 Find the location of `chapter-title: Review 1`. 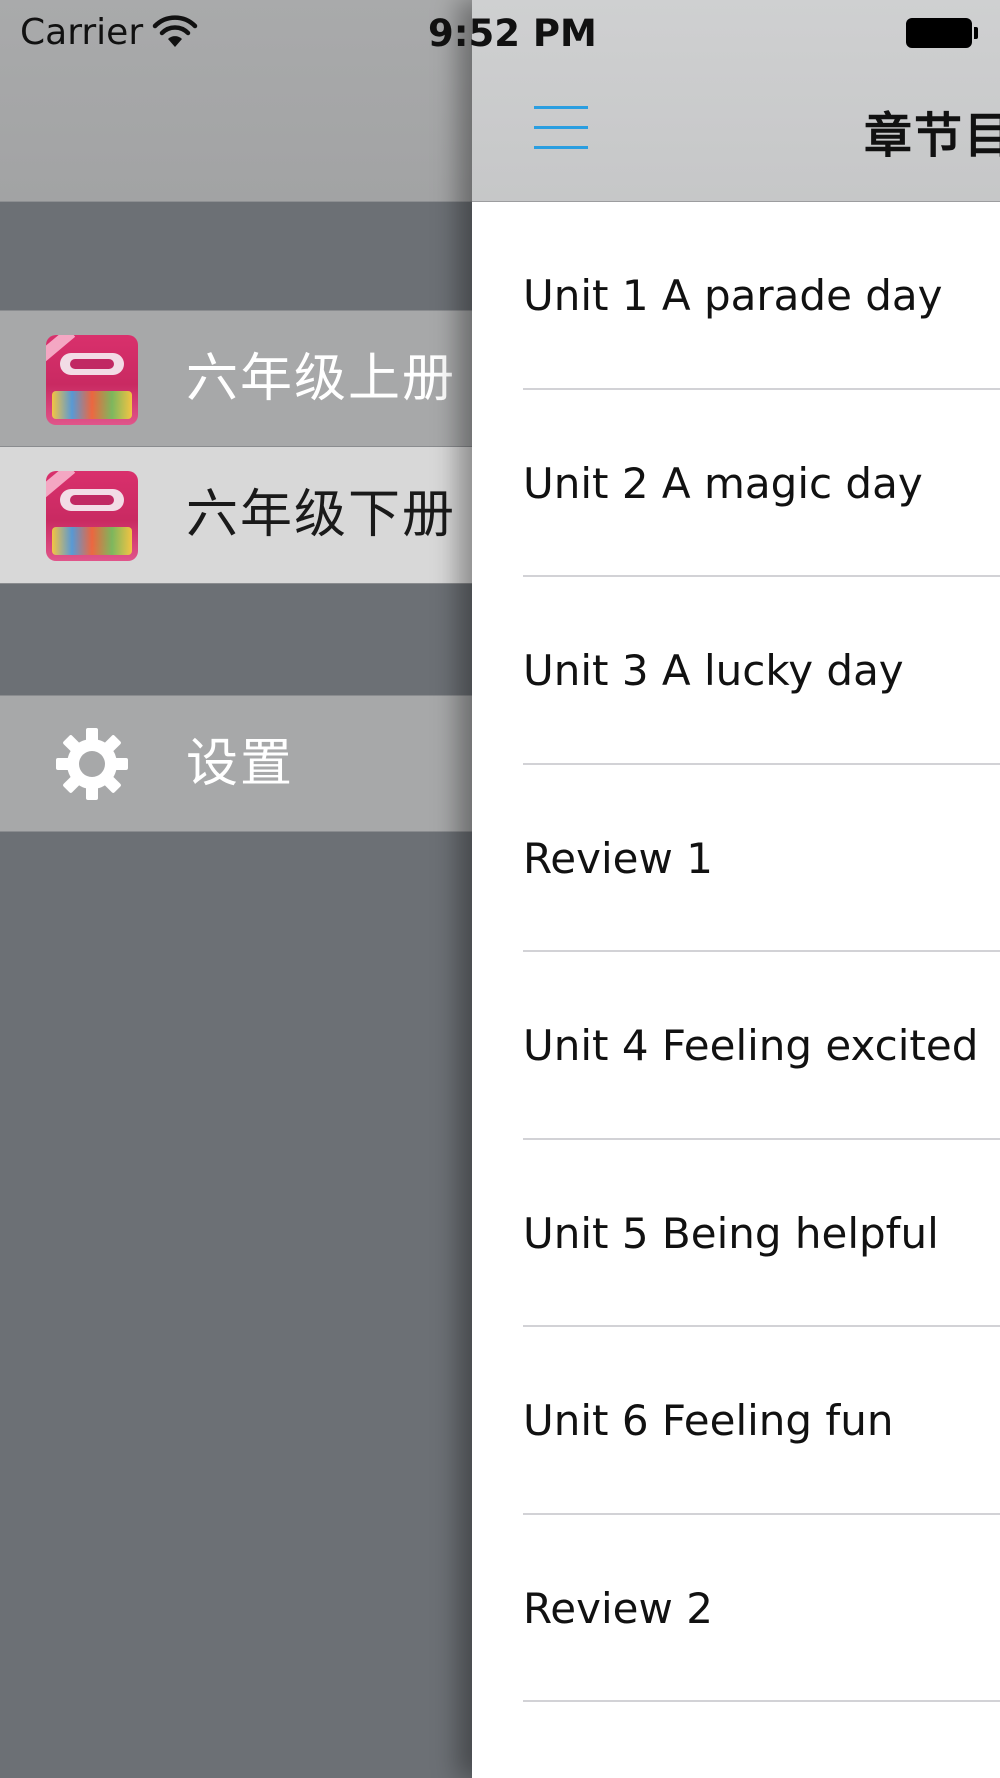

chapter-title: Review 1 is located at coordinates (618, 858).